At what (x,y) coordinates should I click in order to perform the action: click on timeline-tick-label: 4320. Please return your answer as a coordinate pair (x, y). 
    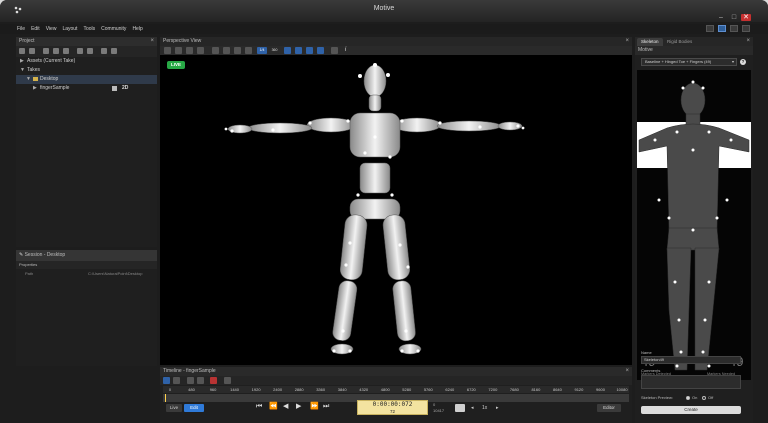
    Looking at the image, I should click on (364, 389).